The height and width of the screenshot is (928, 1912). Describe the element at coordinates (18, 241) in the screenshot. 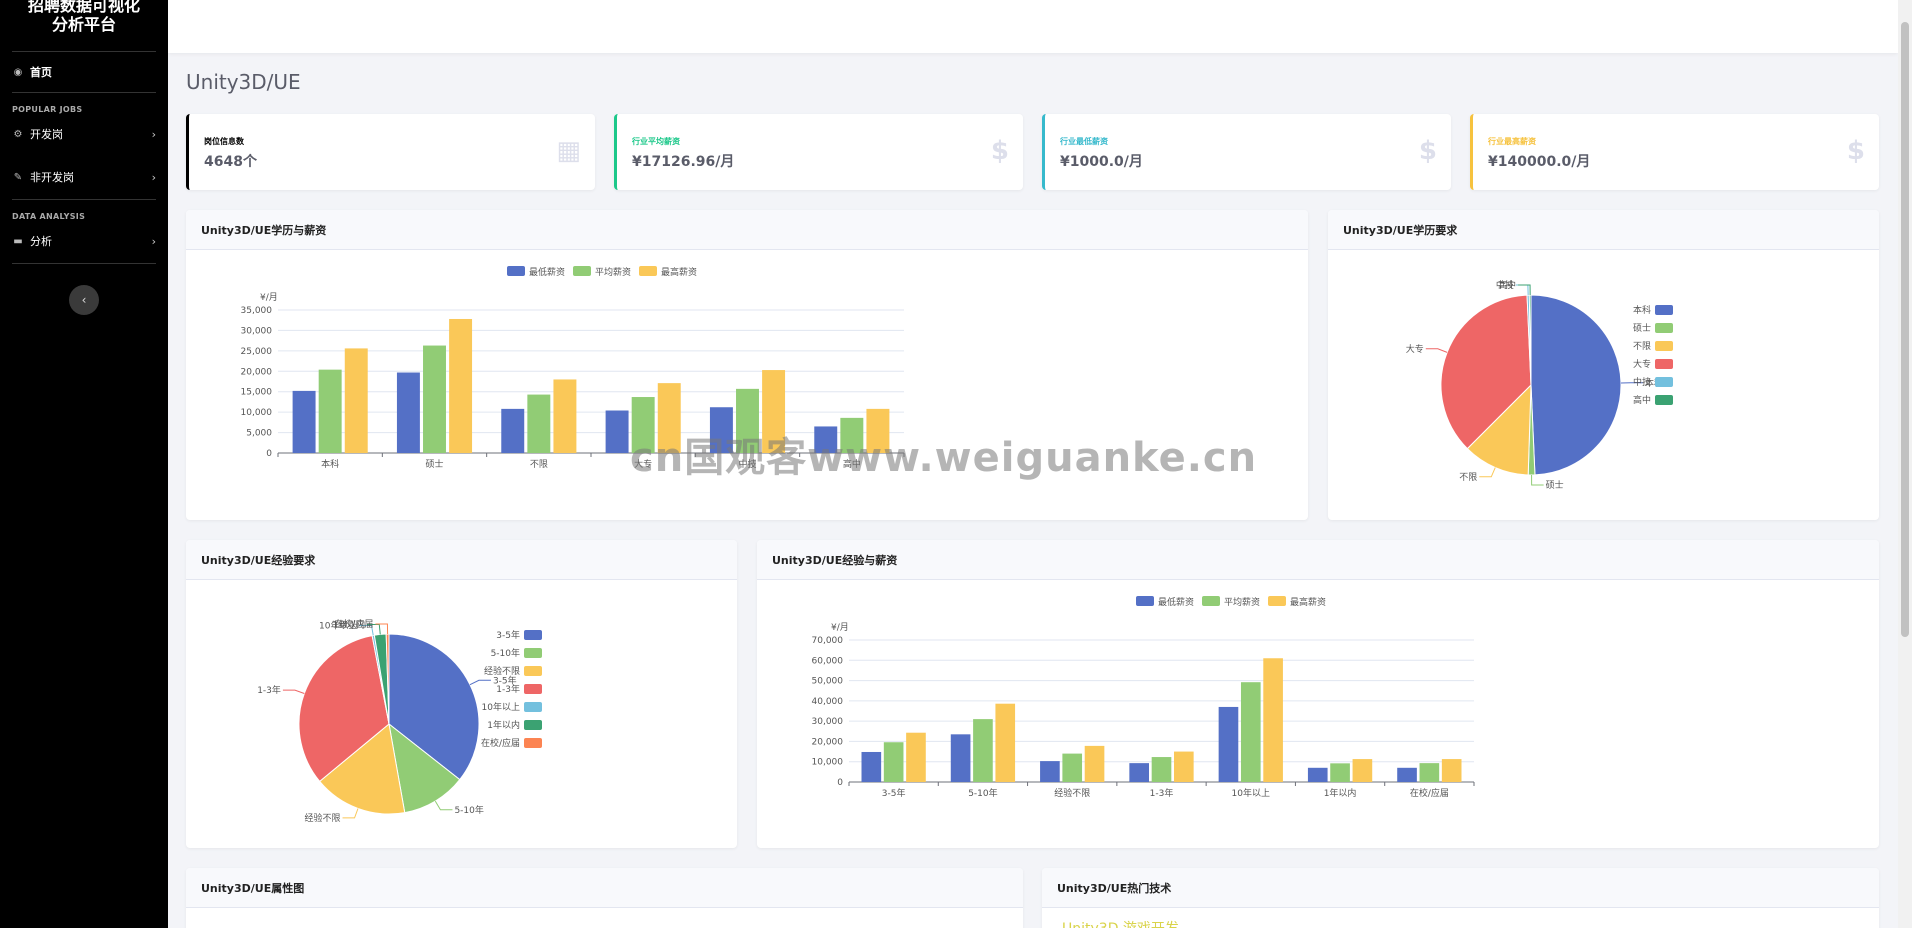

I see `folder-icon: ▬` at that location.